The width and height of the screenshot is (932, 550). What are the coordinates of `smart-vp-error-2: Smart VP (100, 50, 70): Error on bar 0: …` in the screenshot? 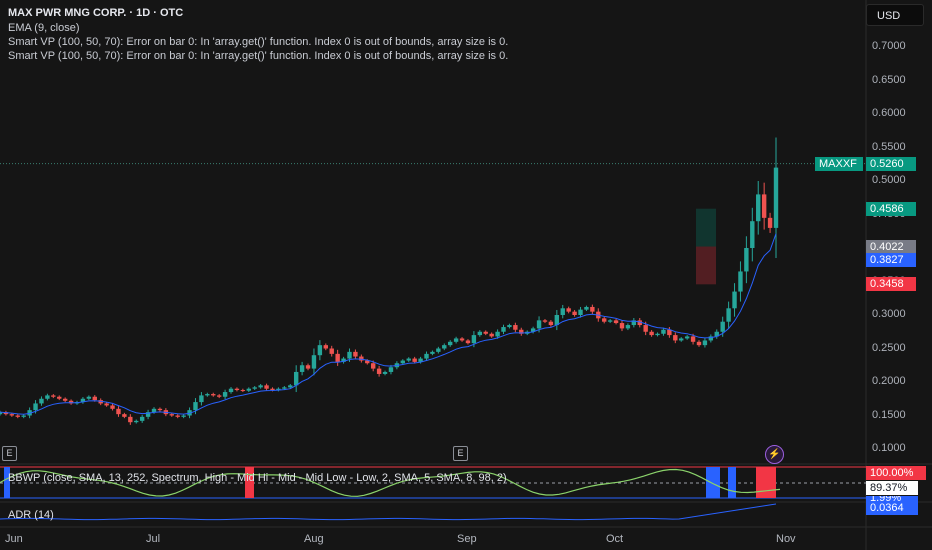 It's located at (258, 56).